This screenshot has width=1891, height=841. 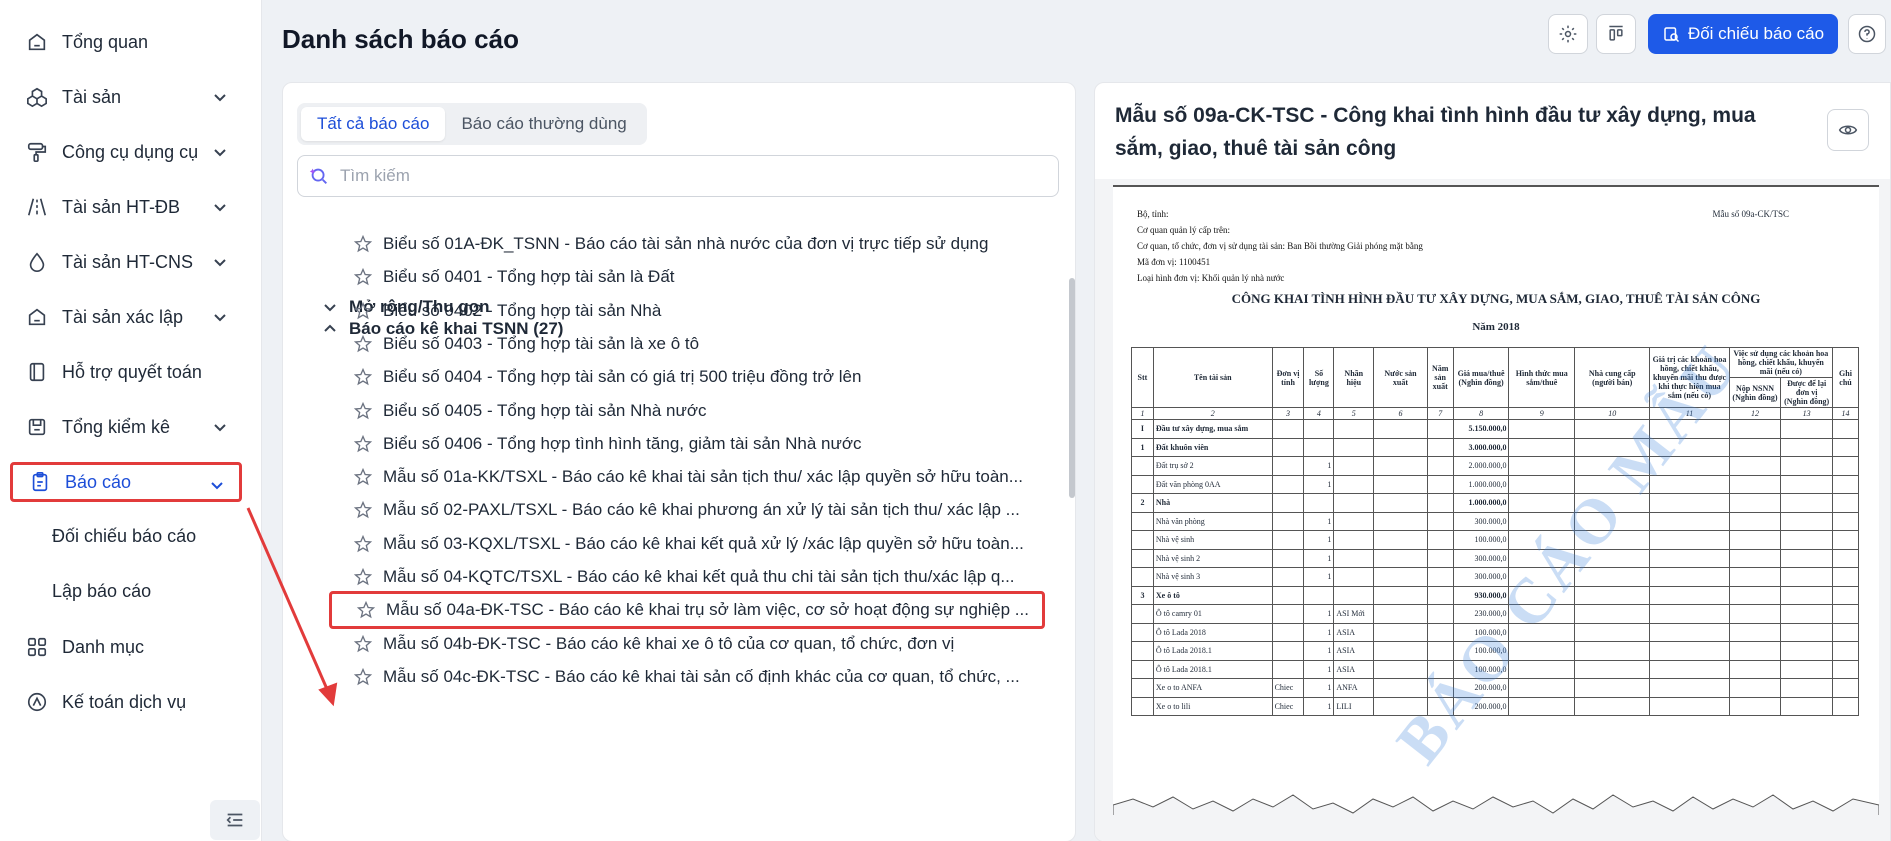 What do you see at coordinates (1072, 388) in the screenshot?
I see `scrollbar` at bounding box center [1072, 388].